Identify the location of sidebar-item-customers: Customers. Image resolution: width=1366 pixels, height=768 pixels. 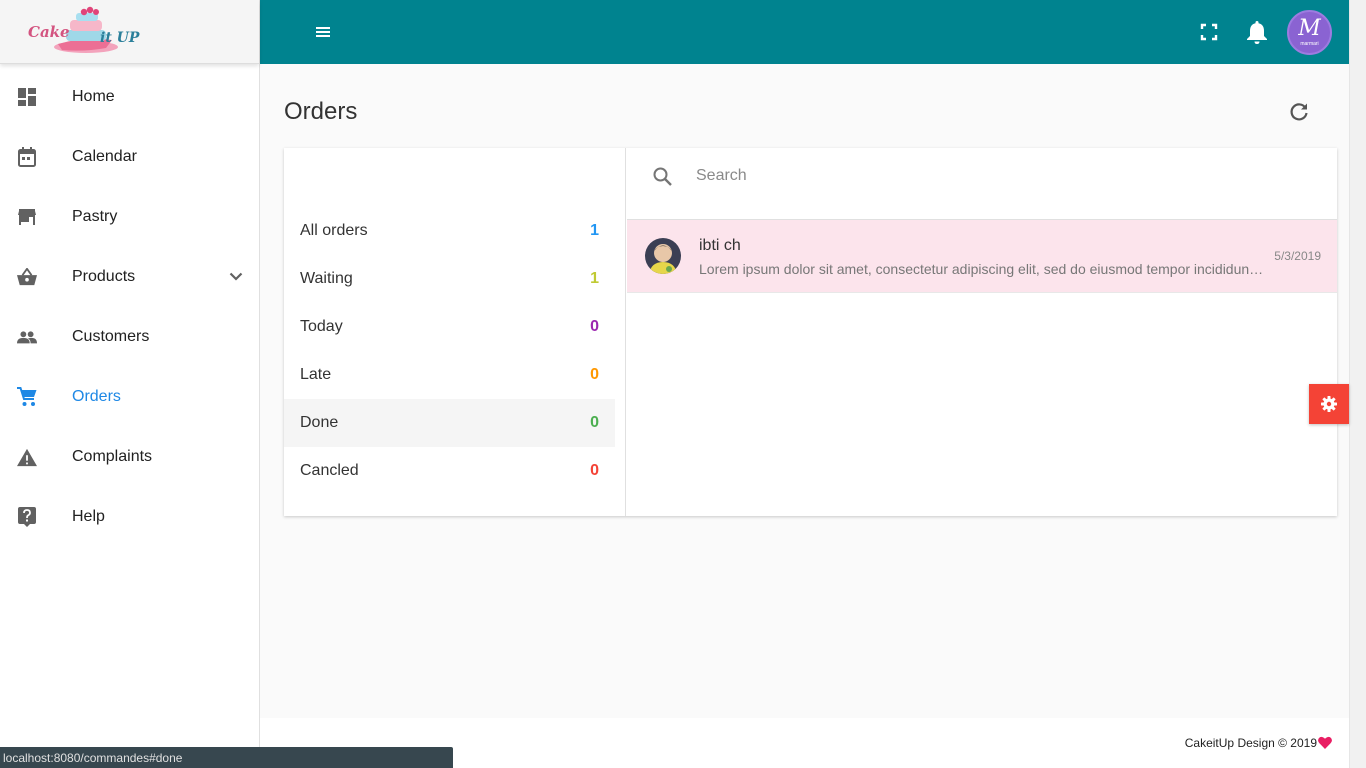
(129, 337).